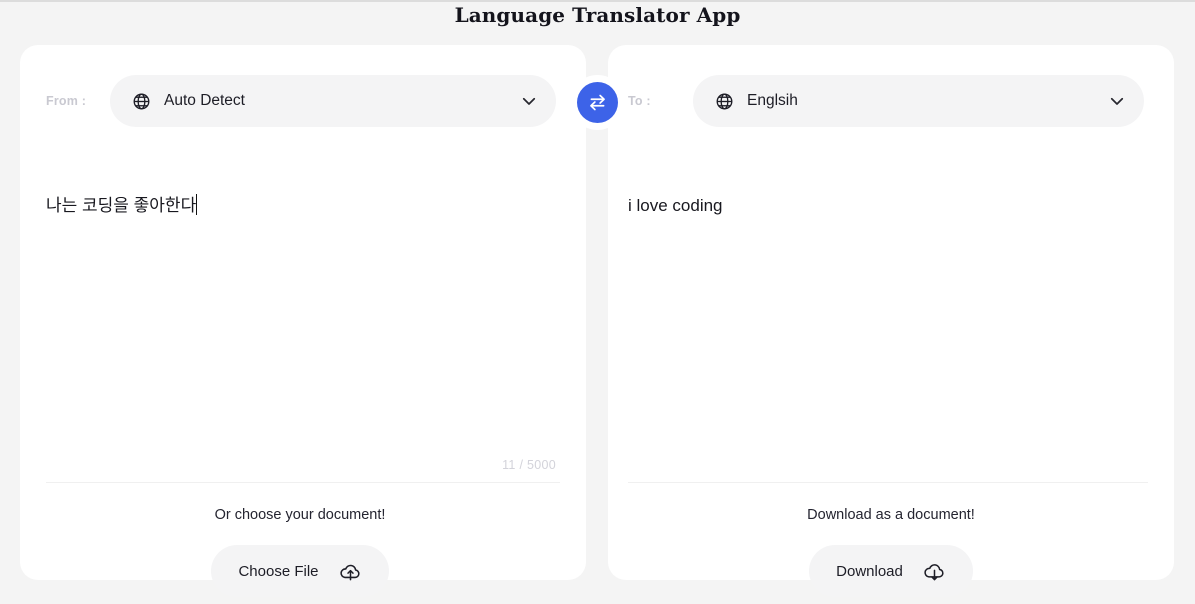  I want to click on target-document-prompt: Download as a document!, so click(891, 515).